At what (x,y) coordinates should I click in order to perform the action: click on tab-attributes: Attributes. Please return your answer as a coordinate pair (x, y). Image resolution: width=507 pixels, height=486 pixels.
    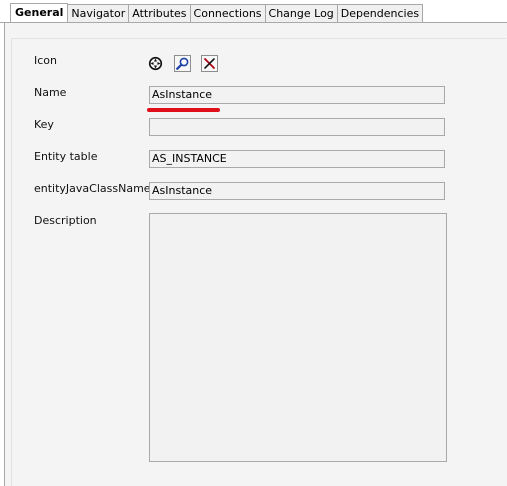
    Looking at the image, I should click on (160, 13).